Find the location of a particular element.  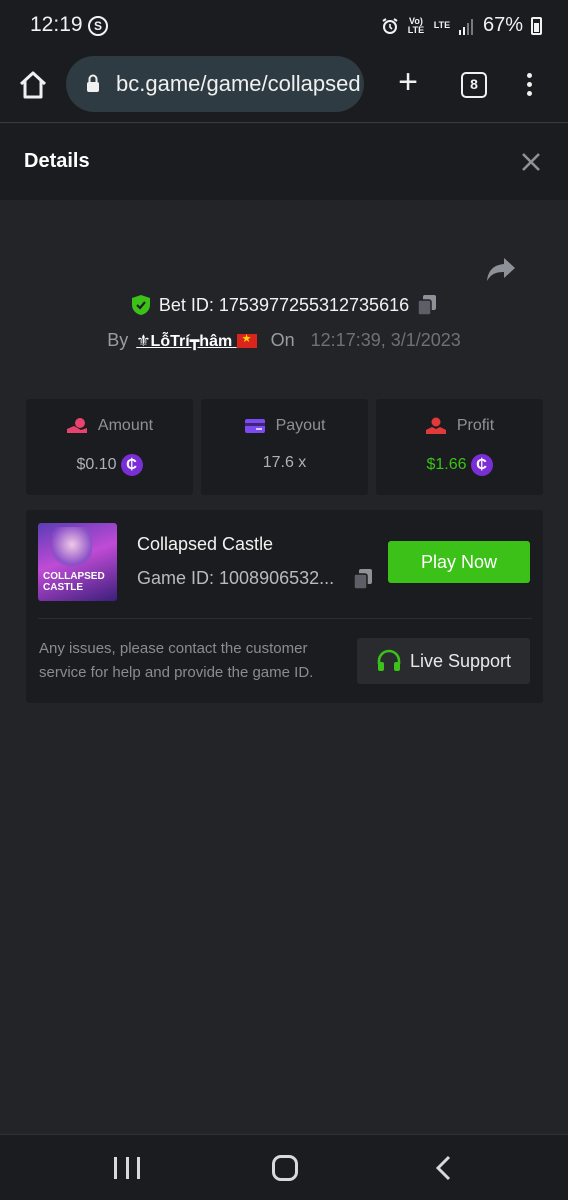

home-nav-icon is located at coordinates (285, 1168).